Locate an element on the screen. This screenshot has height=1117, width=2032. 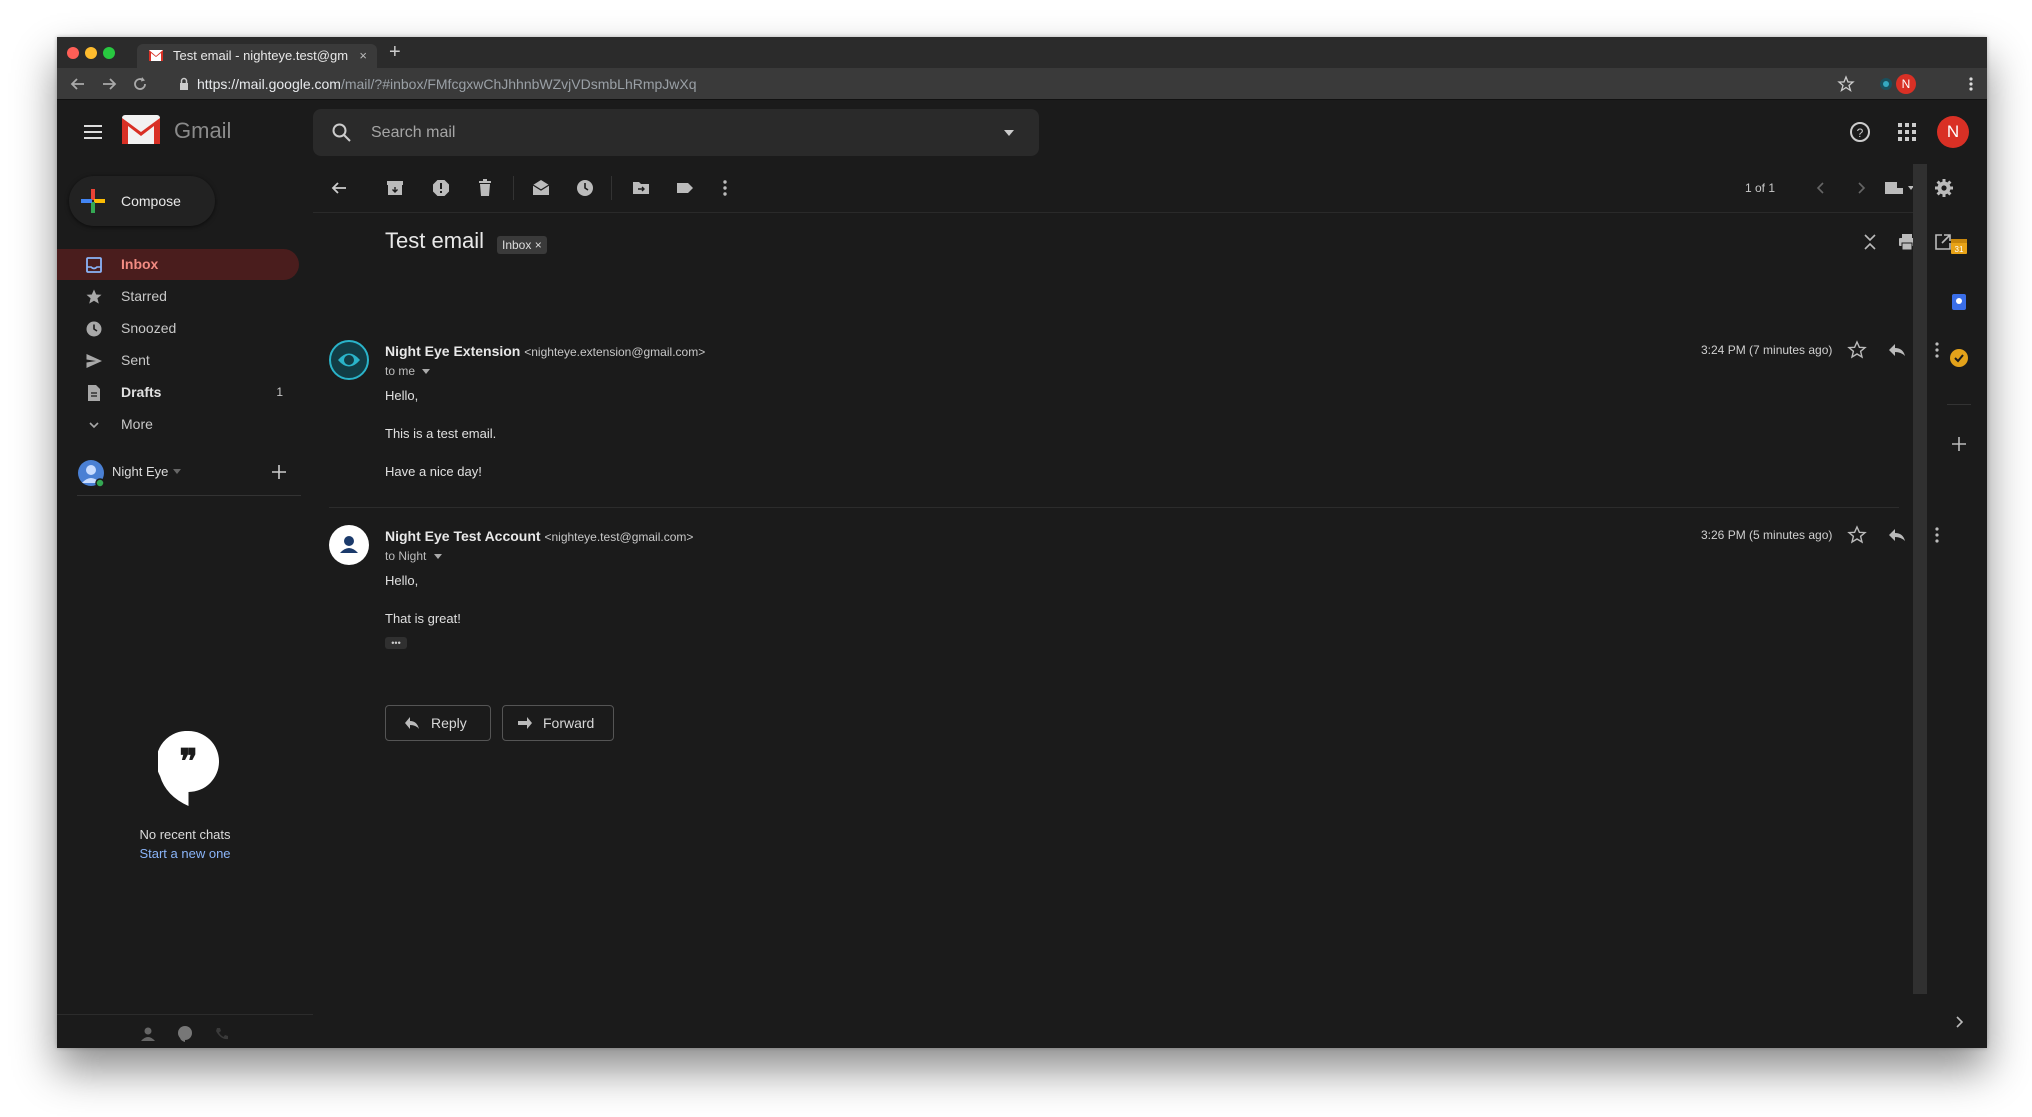
apps-grid-icon is located at coordinates (1907, 132).